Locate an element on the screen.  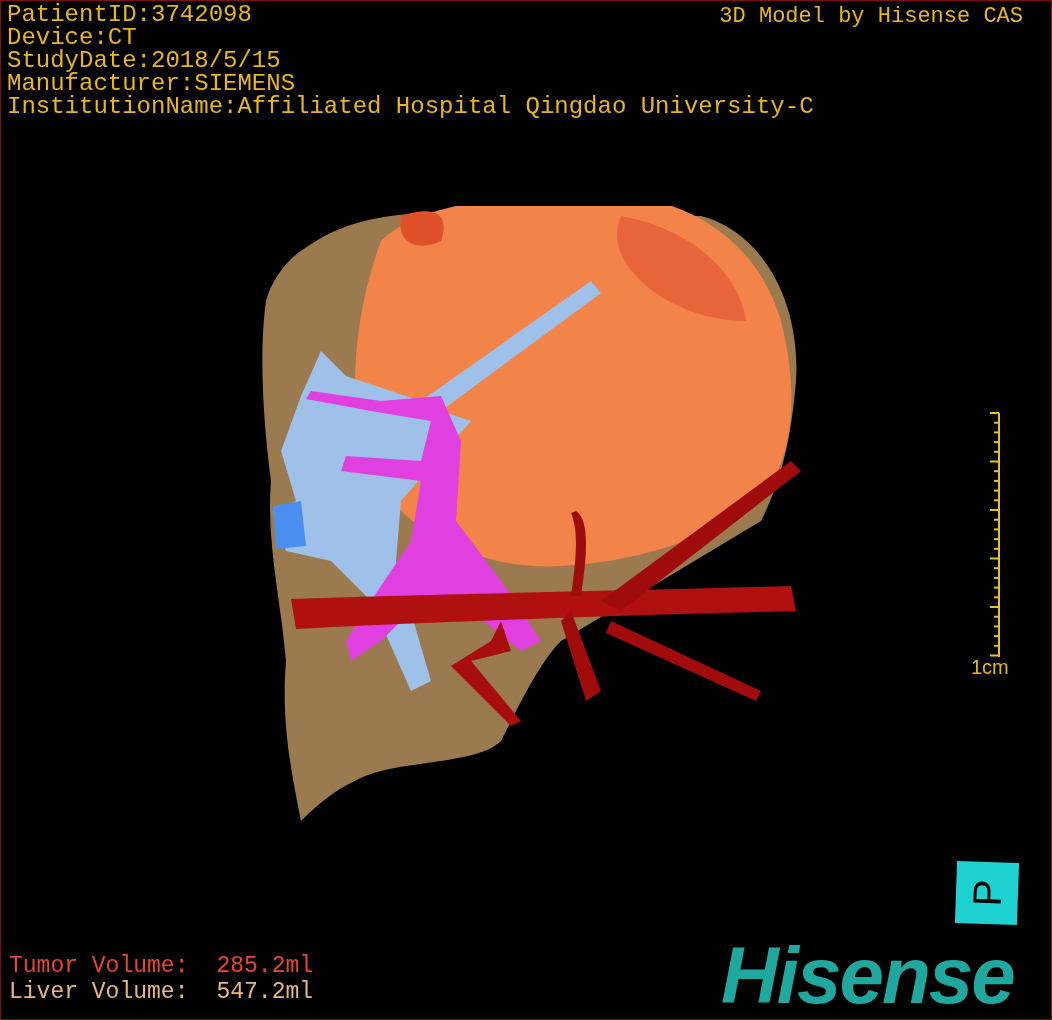
info-line: Manufacturer:SIEMENS is located at coordinates (151, 83).